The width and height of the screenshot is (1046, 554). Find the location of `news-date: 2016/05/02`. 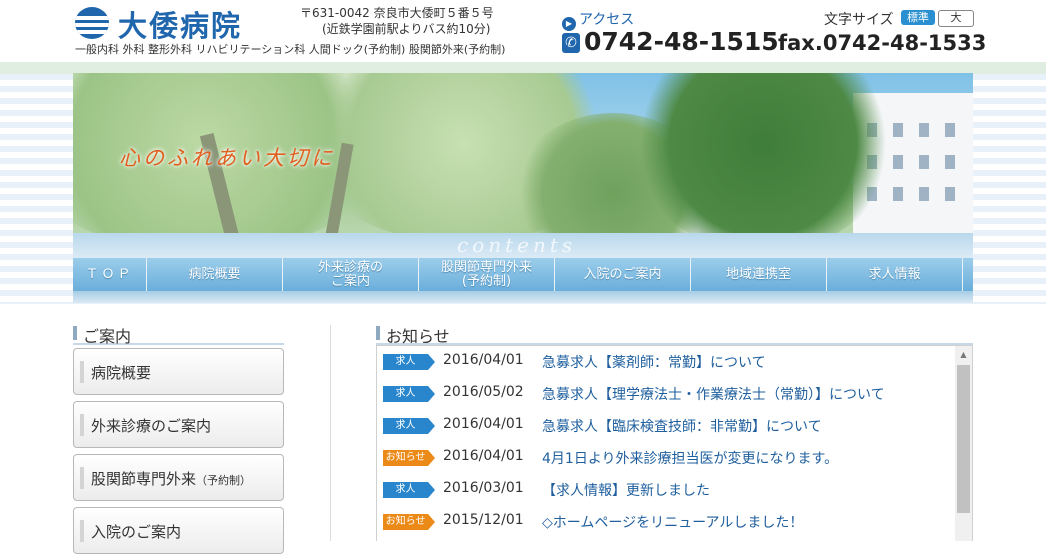

news-date: 2016/05/02 is located at coordinates (483, 392).